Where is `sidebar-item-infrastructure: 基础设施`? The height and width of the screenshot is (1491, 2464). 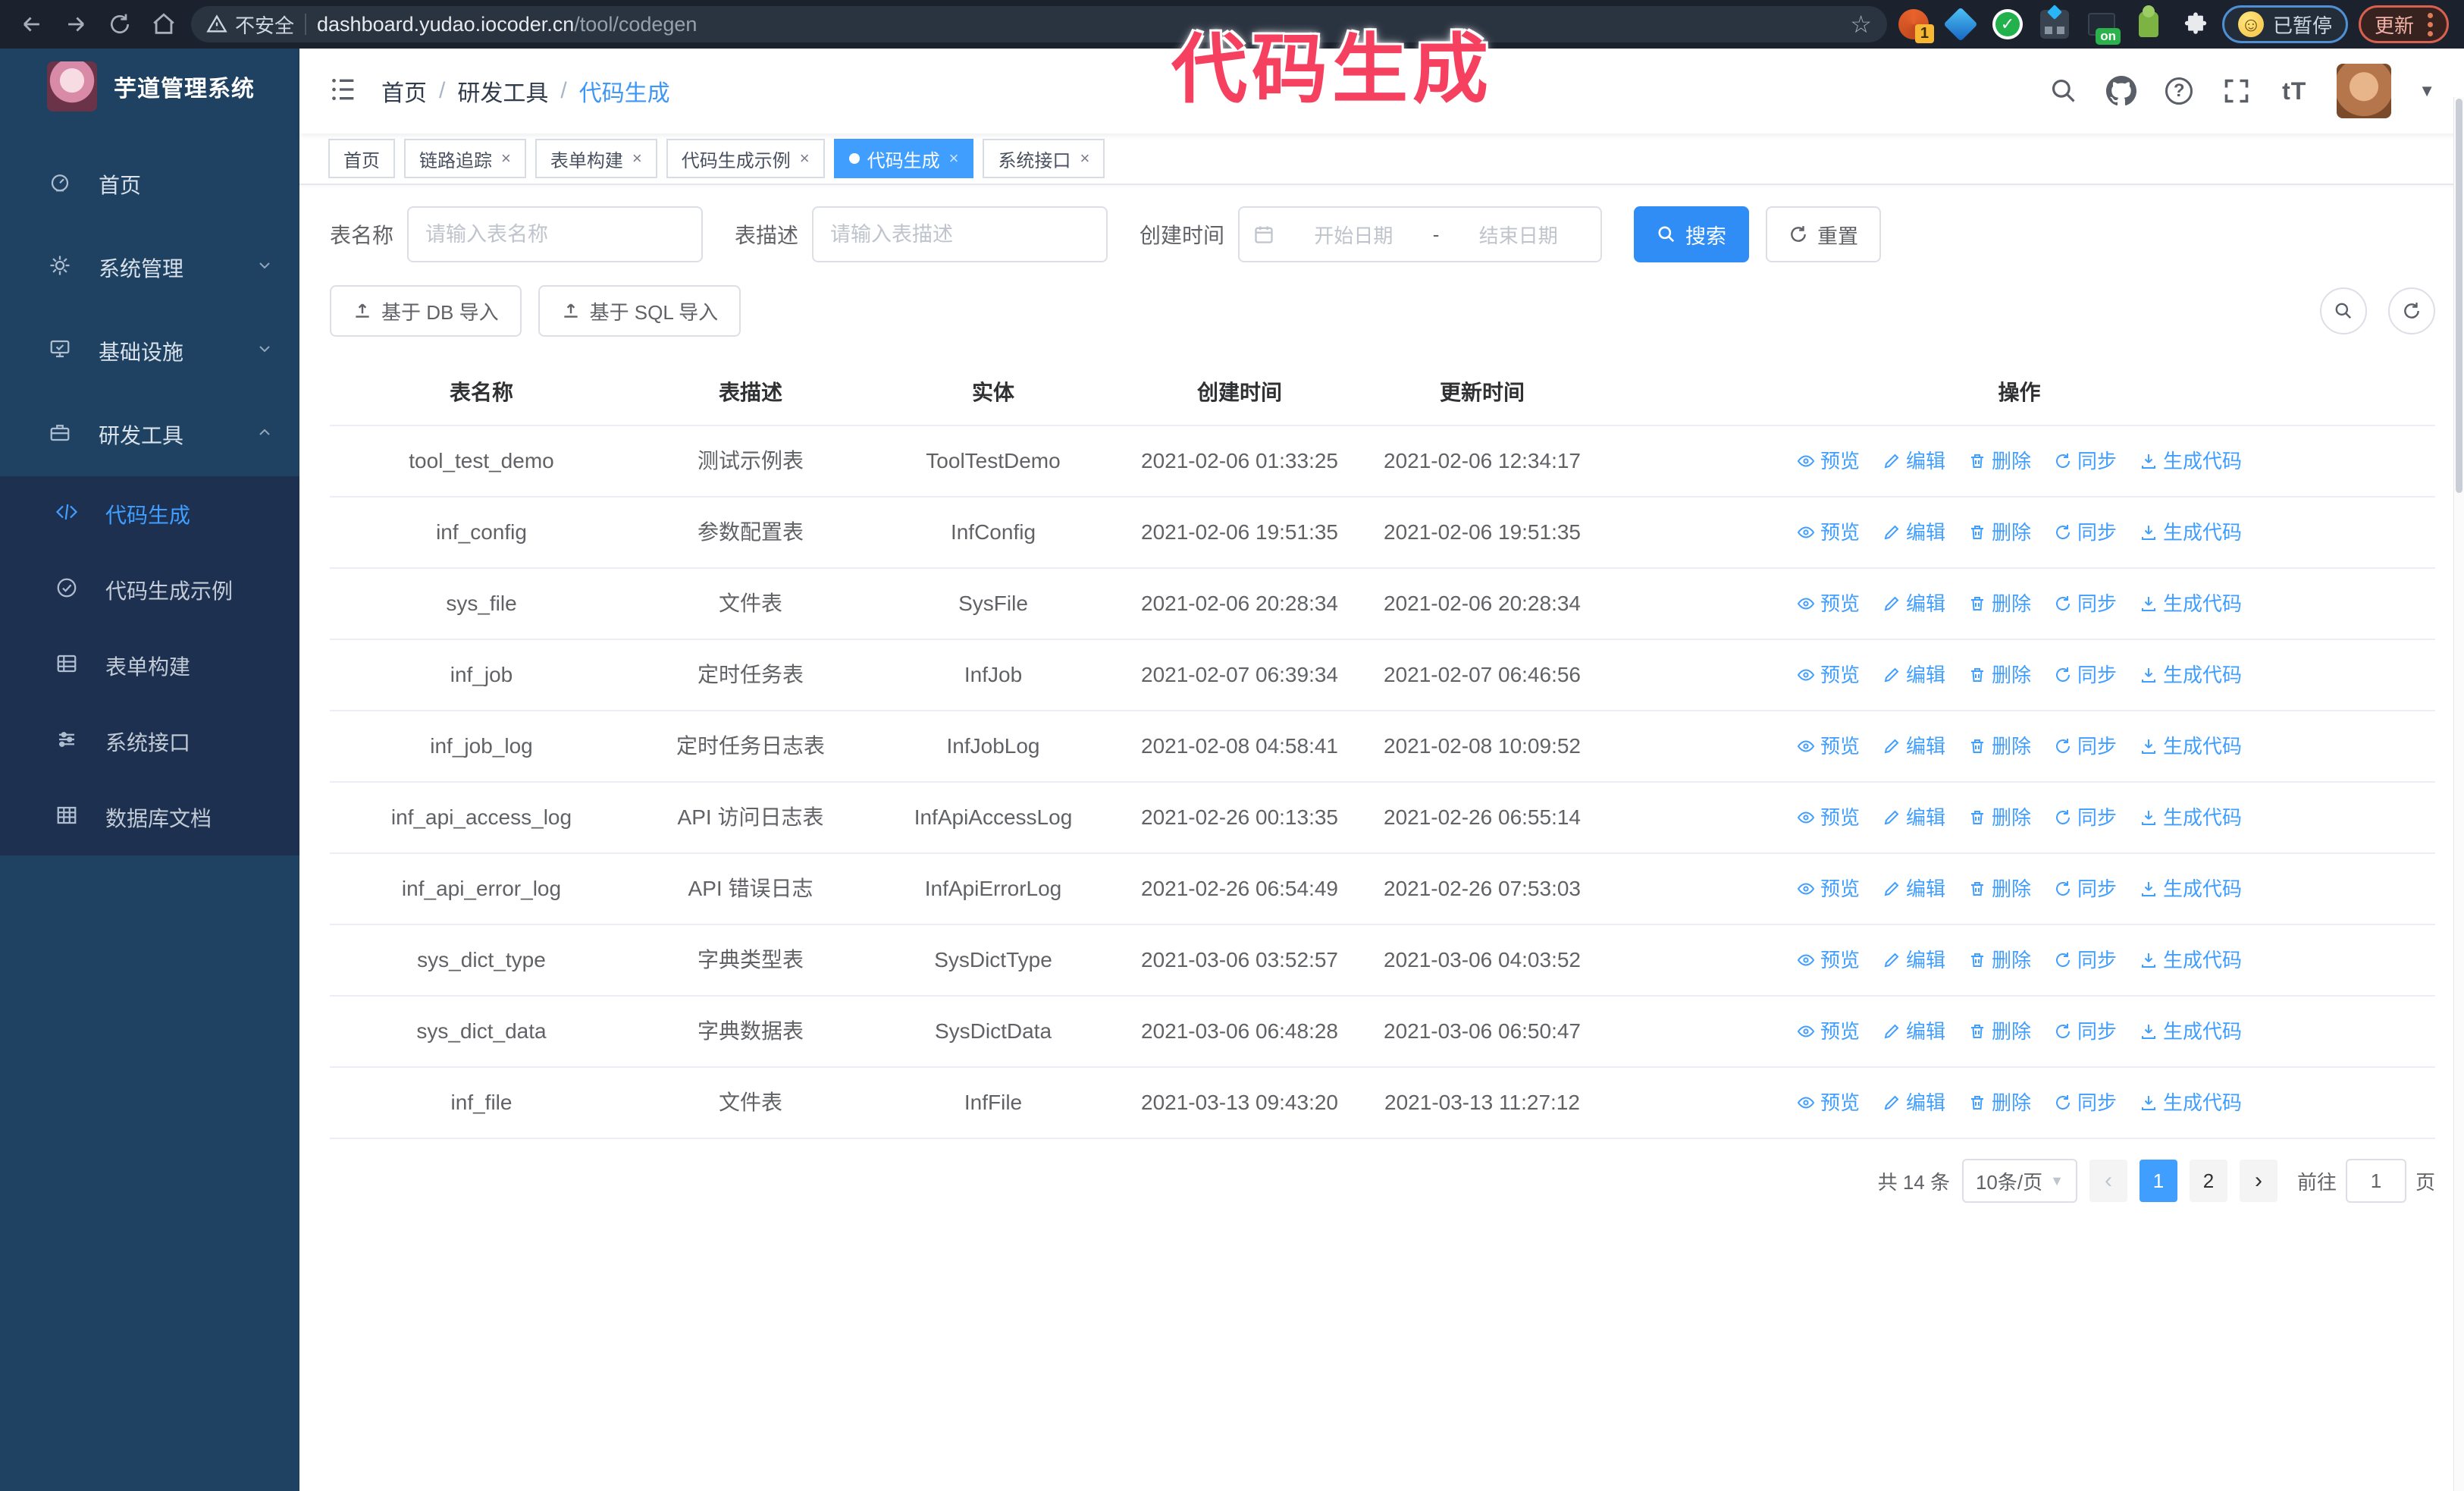 sidebar-item-infrastructure: 基础设施 is located at coordinates (150, 351).